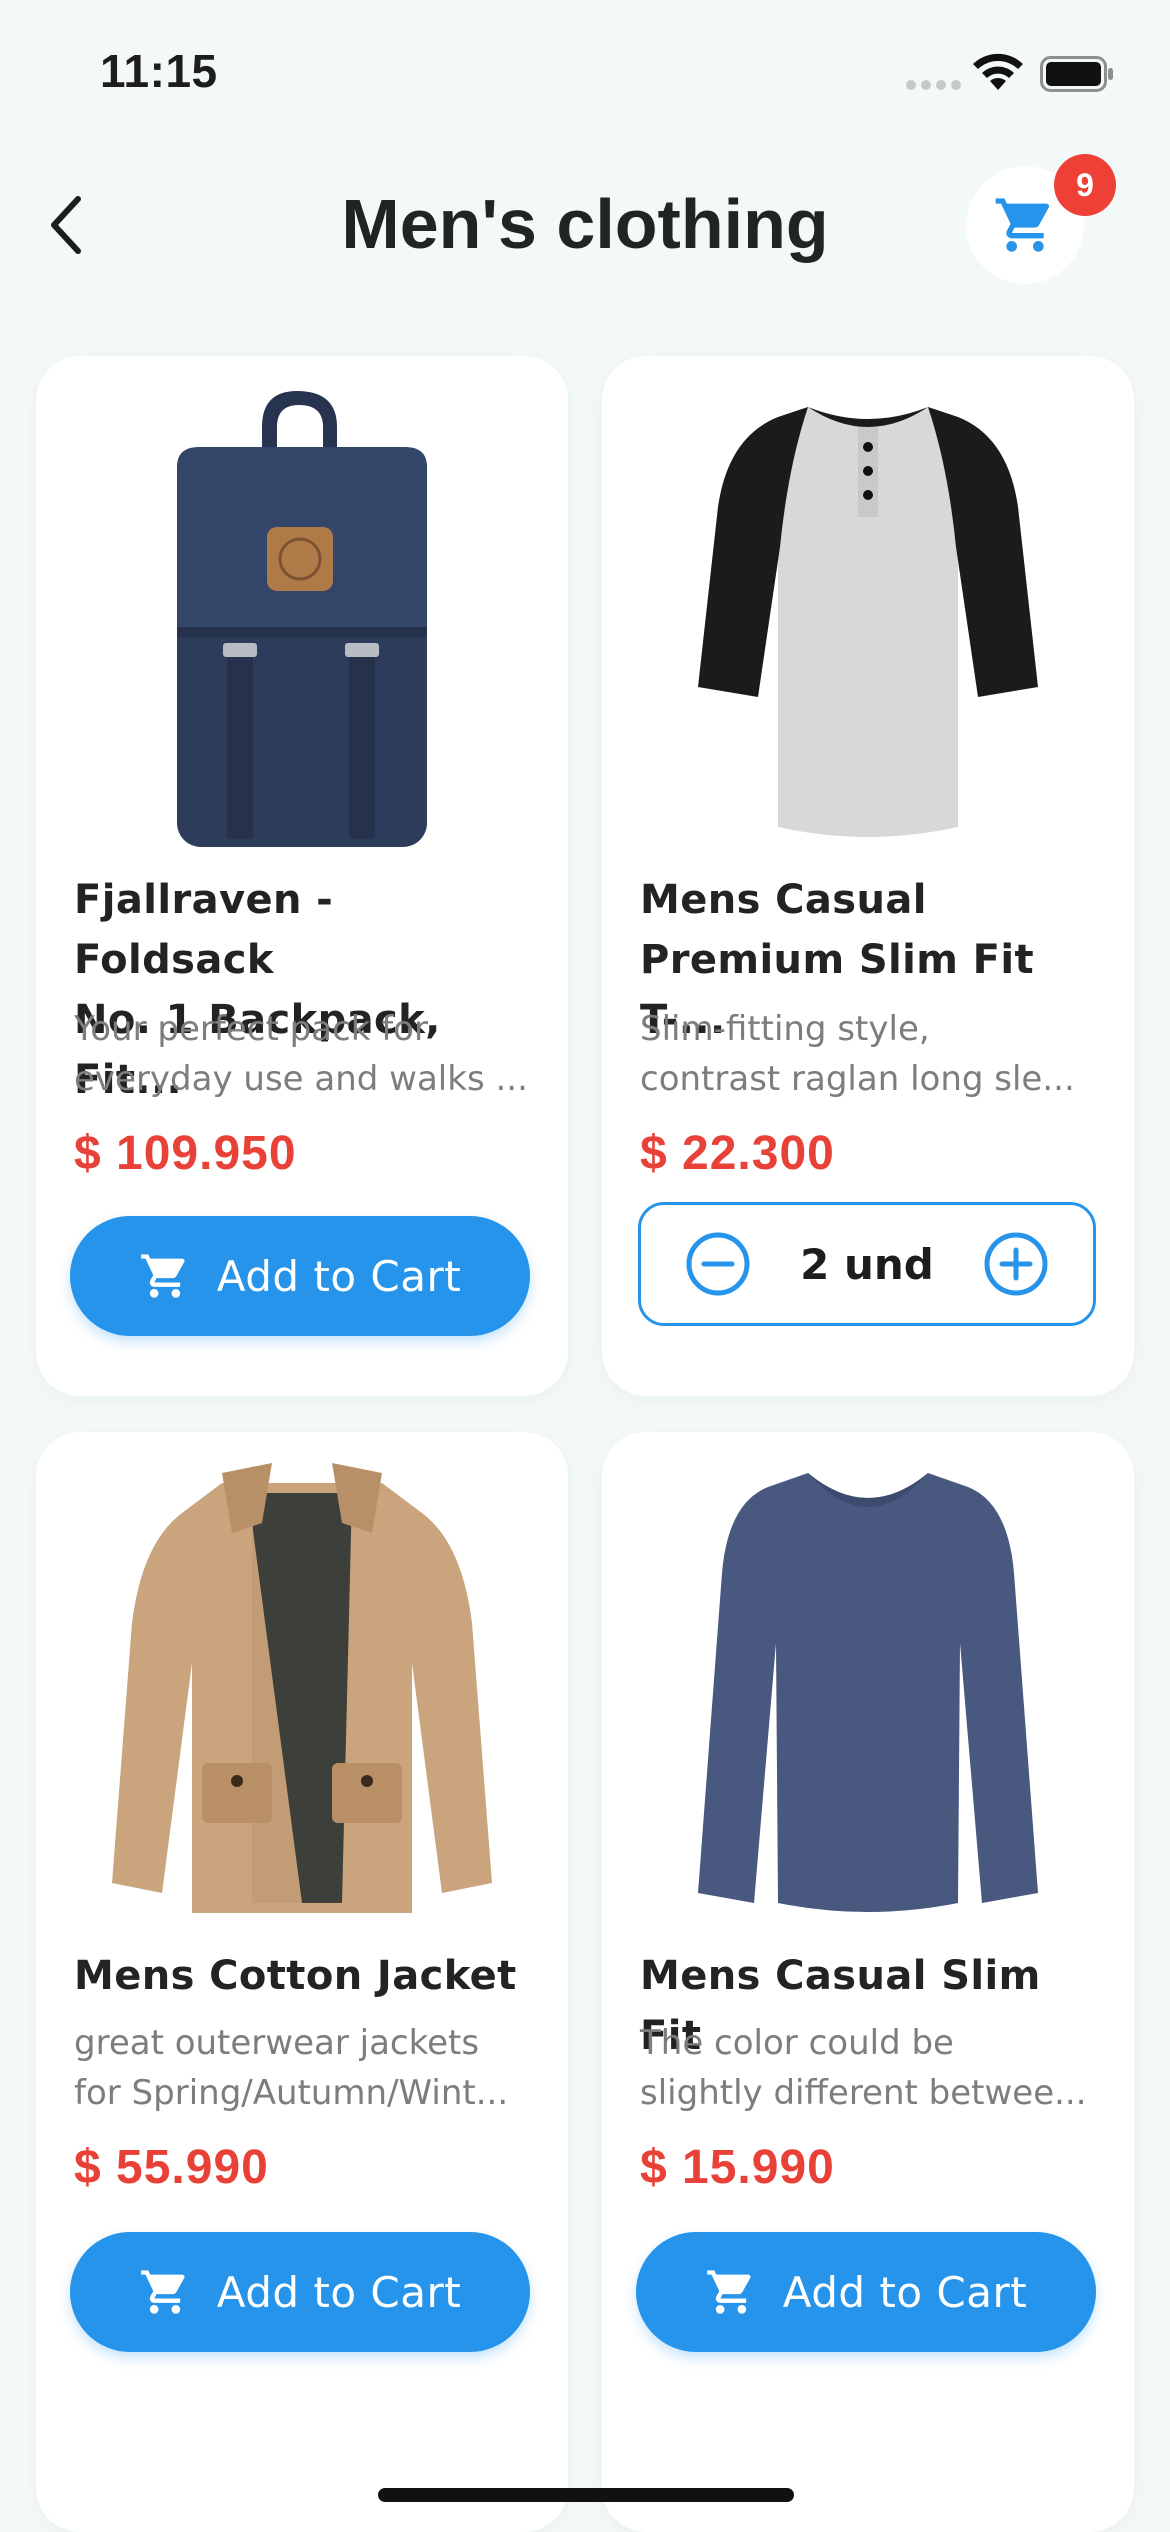 This screenshot has height=2532, width=1170. I want to click on status-bar: 11:15, so click(585, 70).